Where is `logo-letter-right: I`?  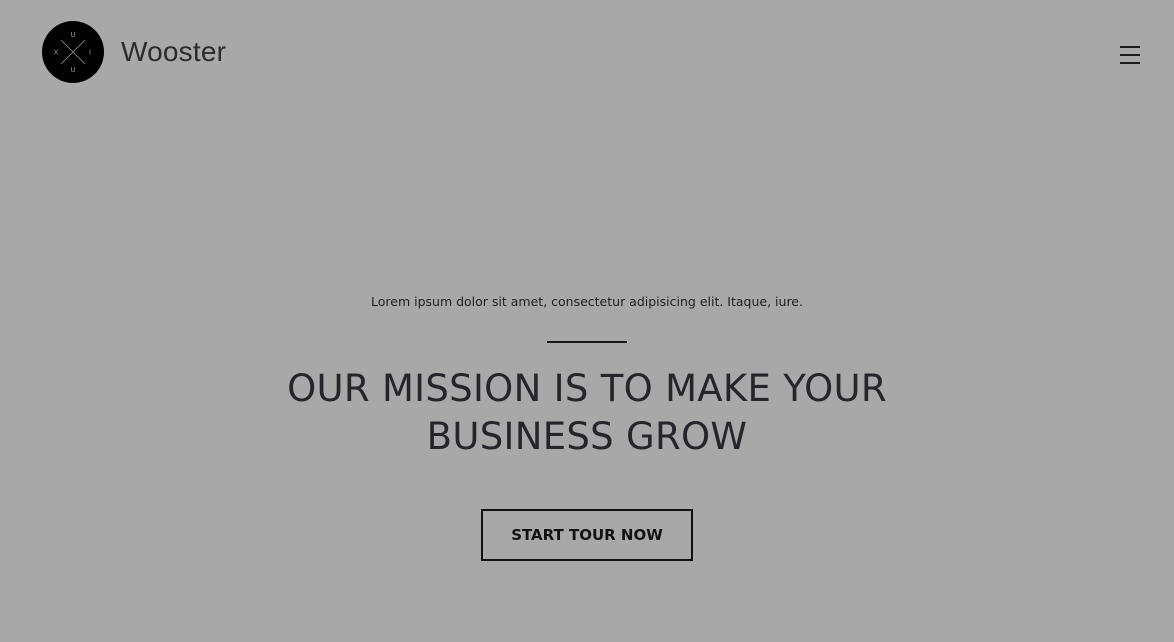
logo-letter-right: I is located at coordinates (90, 53).